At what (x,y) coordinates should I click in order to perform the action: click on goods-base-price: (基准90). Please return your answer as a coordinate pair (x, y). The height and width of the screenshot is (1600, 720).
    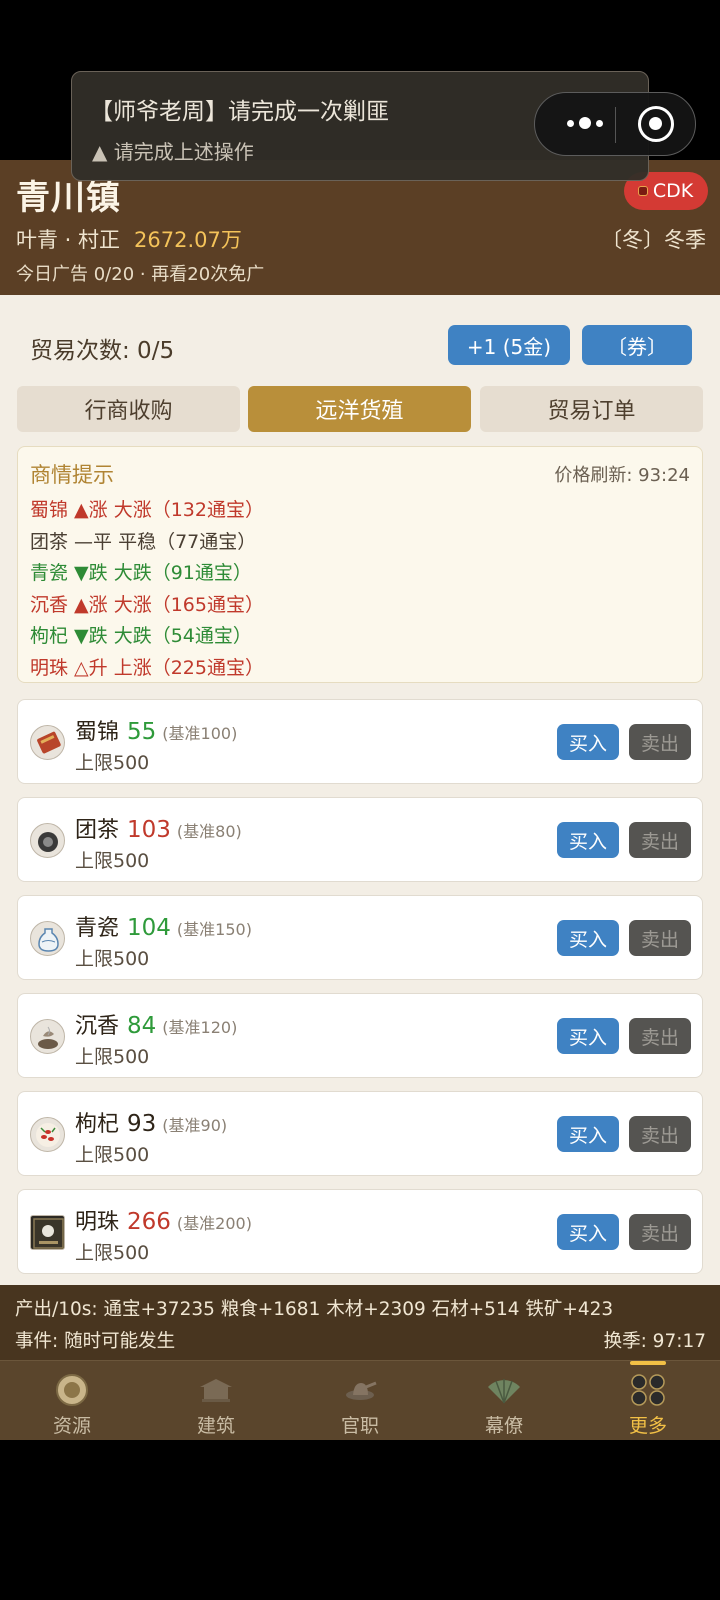
    Looking at the image, I should click on (195, 1125).